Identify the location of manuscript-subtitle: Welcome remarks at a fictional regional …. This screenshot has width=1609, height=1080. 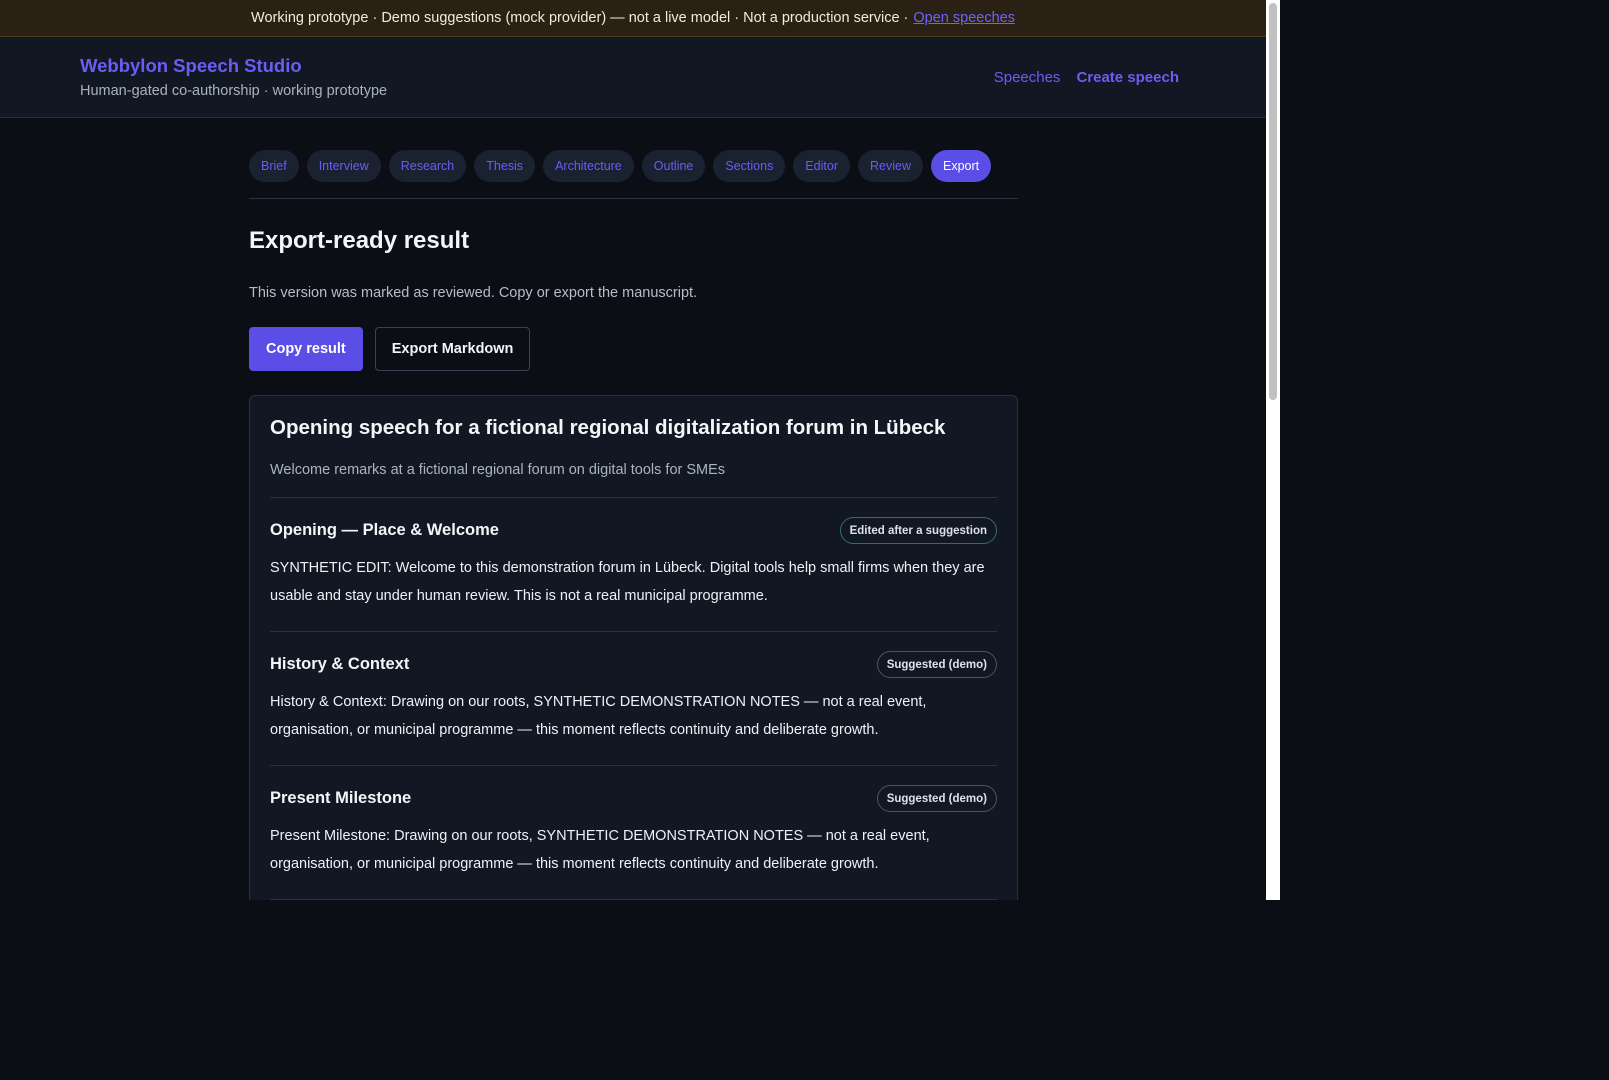
(633, 480).